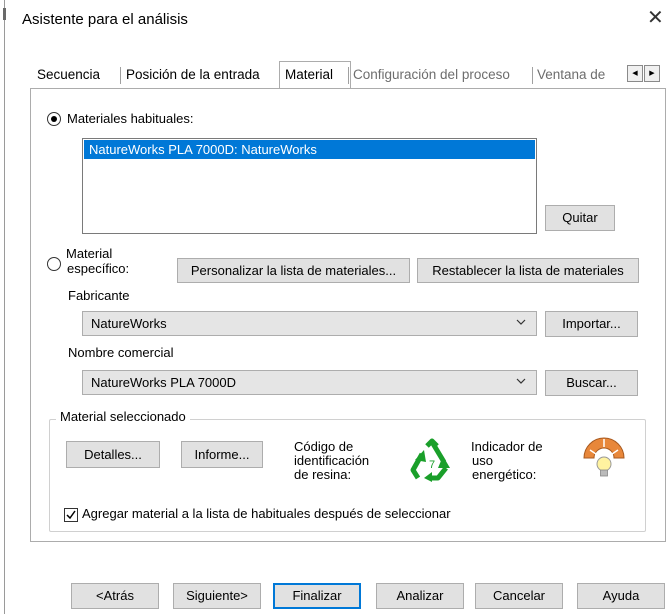  I want to click on energy-label: Indicador de uso energético:, so click(507, 461).